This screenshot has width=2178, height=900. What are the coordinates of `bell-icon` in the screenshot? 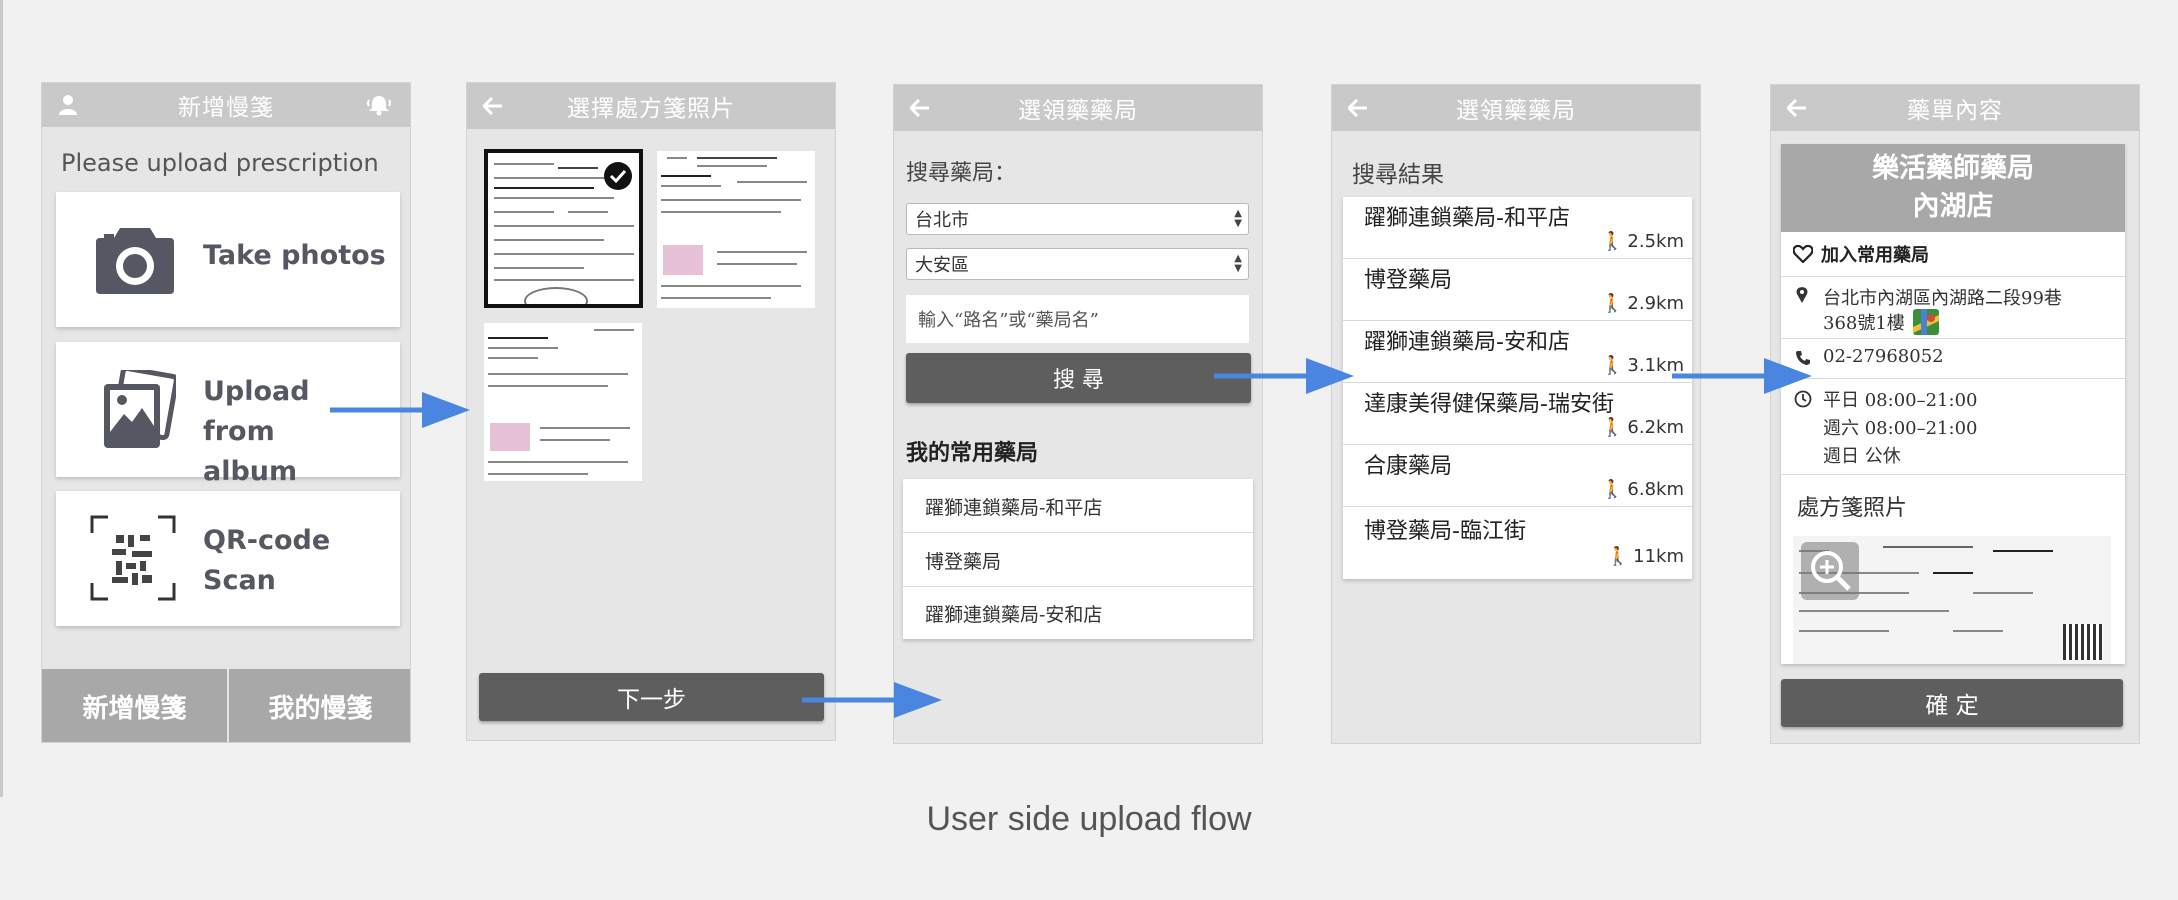 It's located at (379, 105).